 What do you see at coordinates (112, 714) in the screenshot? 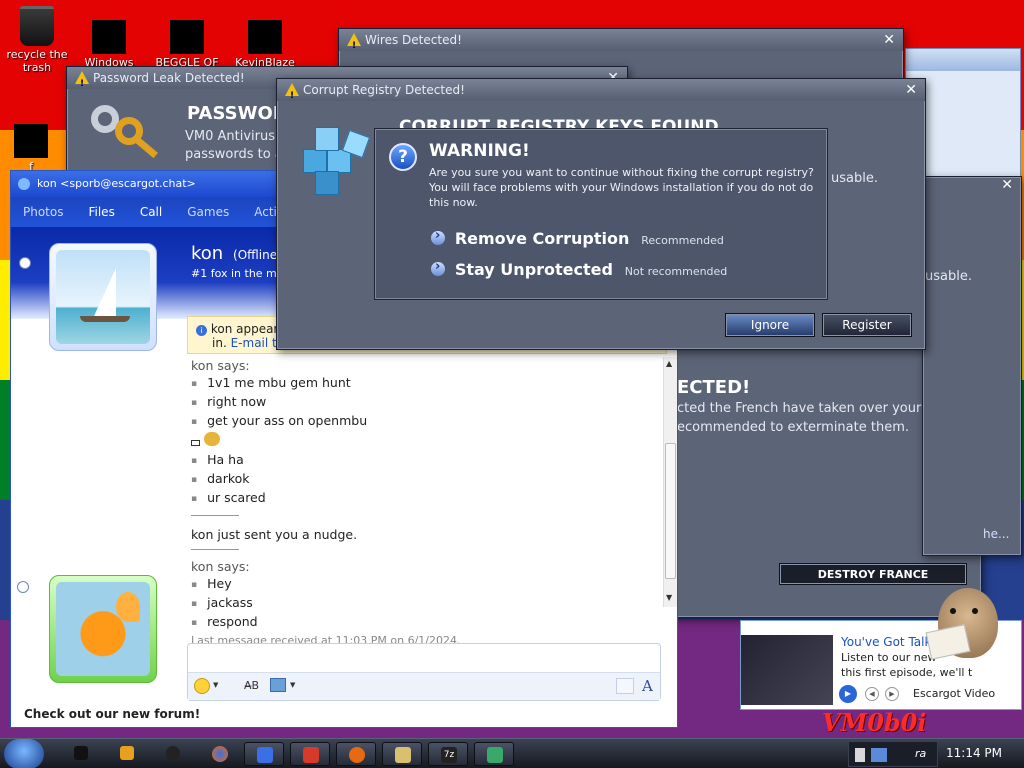
I see `forum-link: Check out our new forum!` at bounding box center [112, 714].